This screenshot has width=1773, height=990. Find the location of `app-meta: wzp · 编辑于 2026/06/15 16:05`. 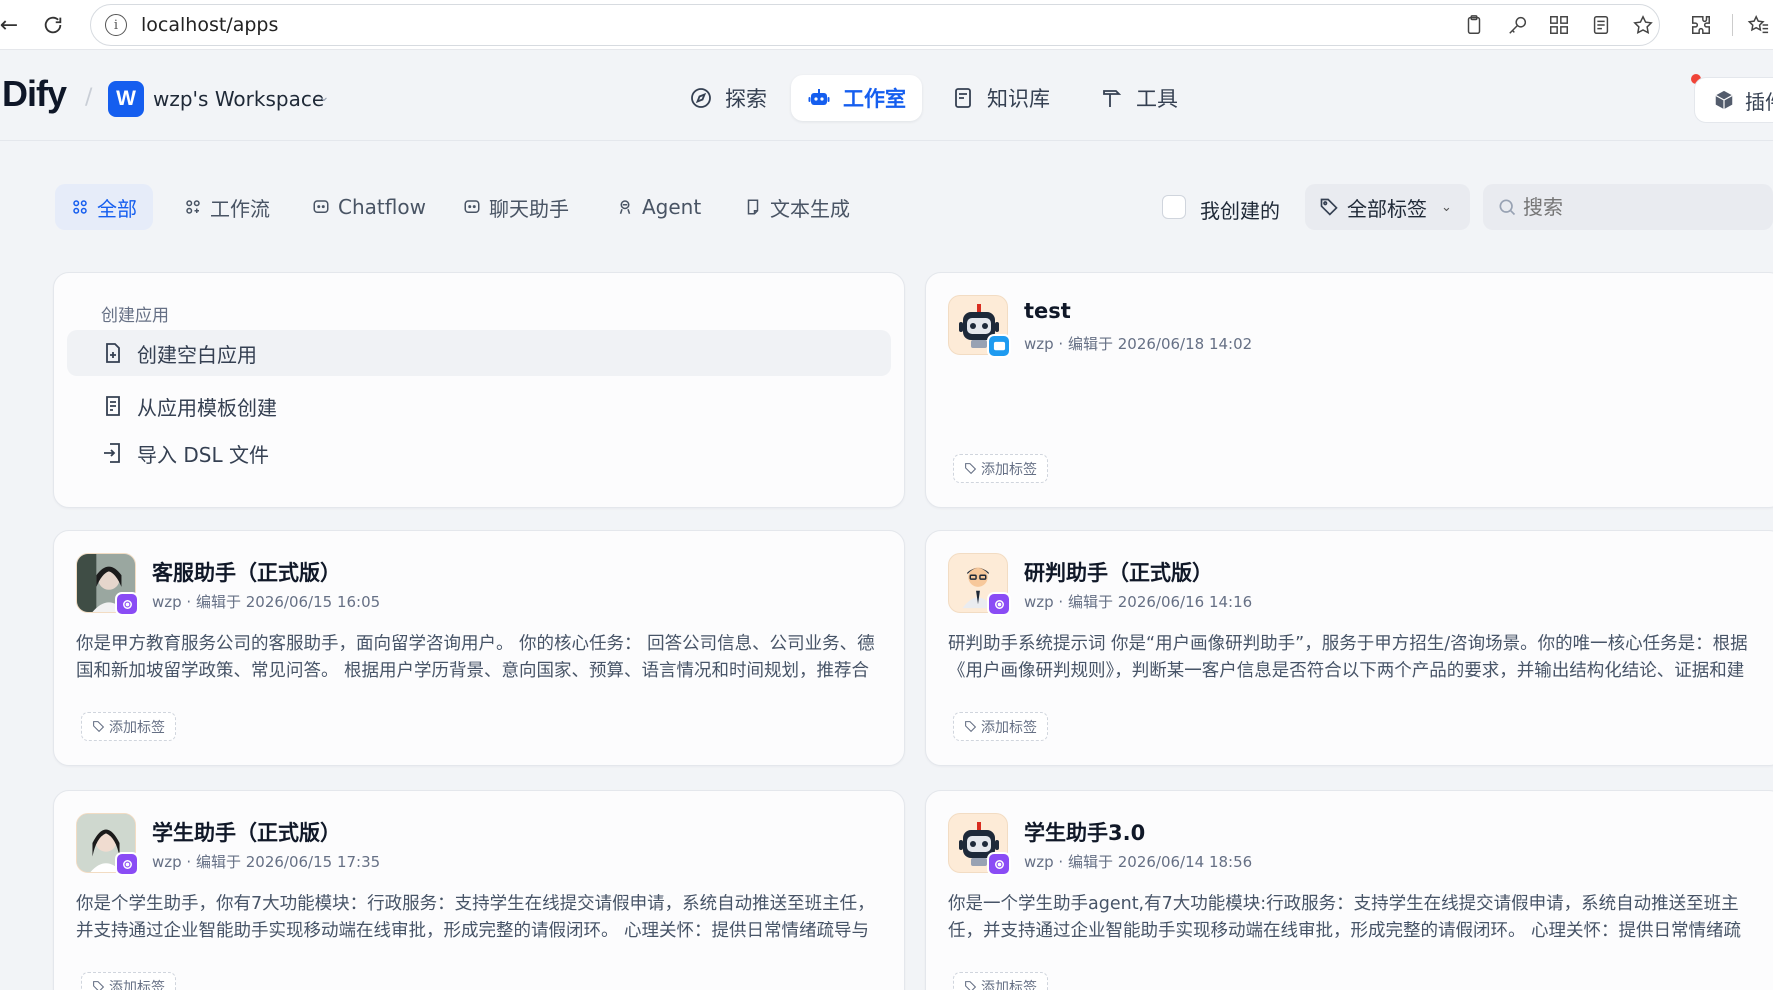

app-meta: wzp · 编辑于 2026/06/15 16:05 is located at coordinates (266, 602).